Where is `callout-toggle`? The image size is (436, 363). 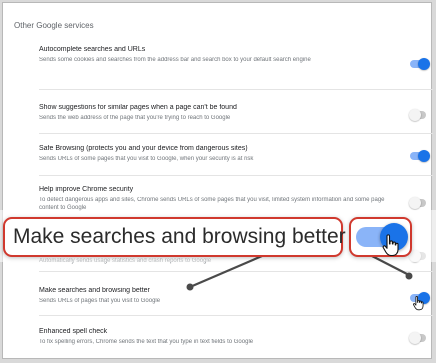
callout-toggle is located at coordinates (380, 237).